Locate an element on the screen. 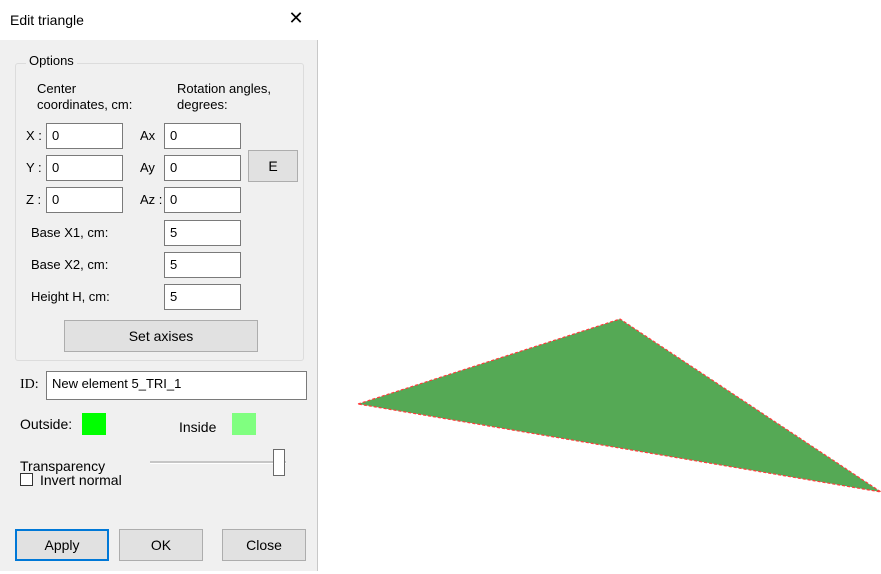 This screenshot has height=574, width=881. outside-color-label: Outside: is located at coordinates (46, 424).